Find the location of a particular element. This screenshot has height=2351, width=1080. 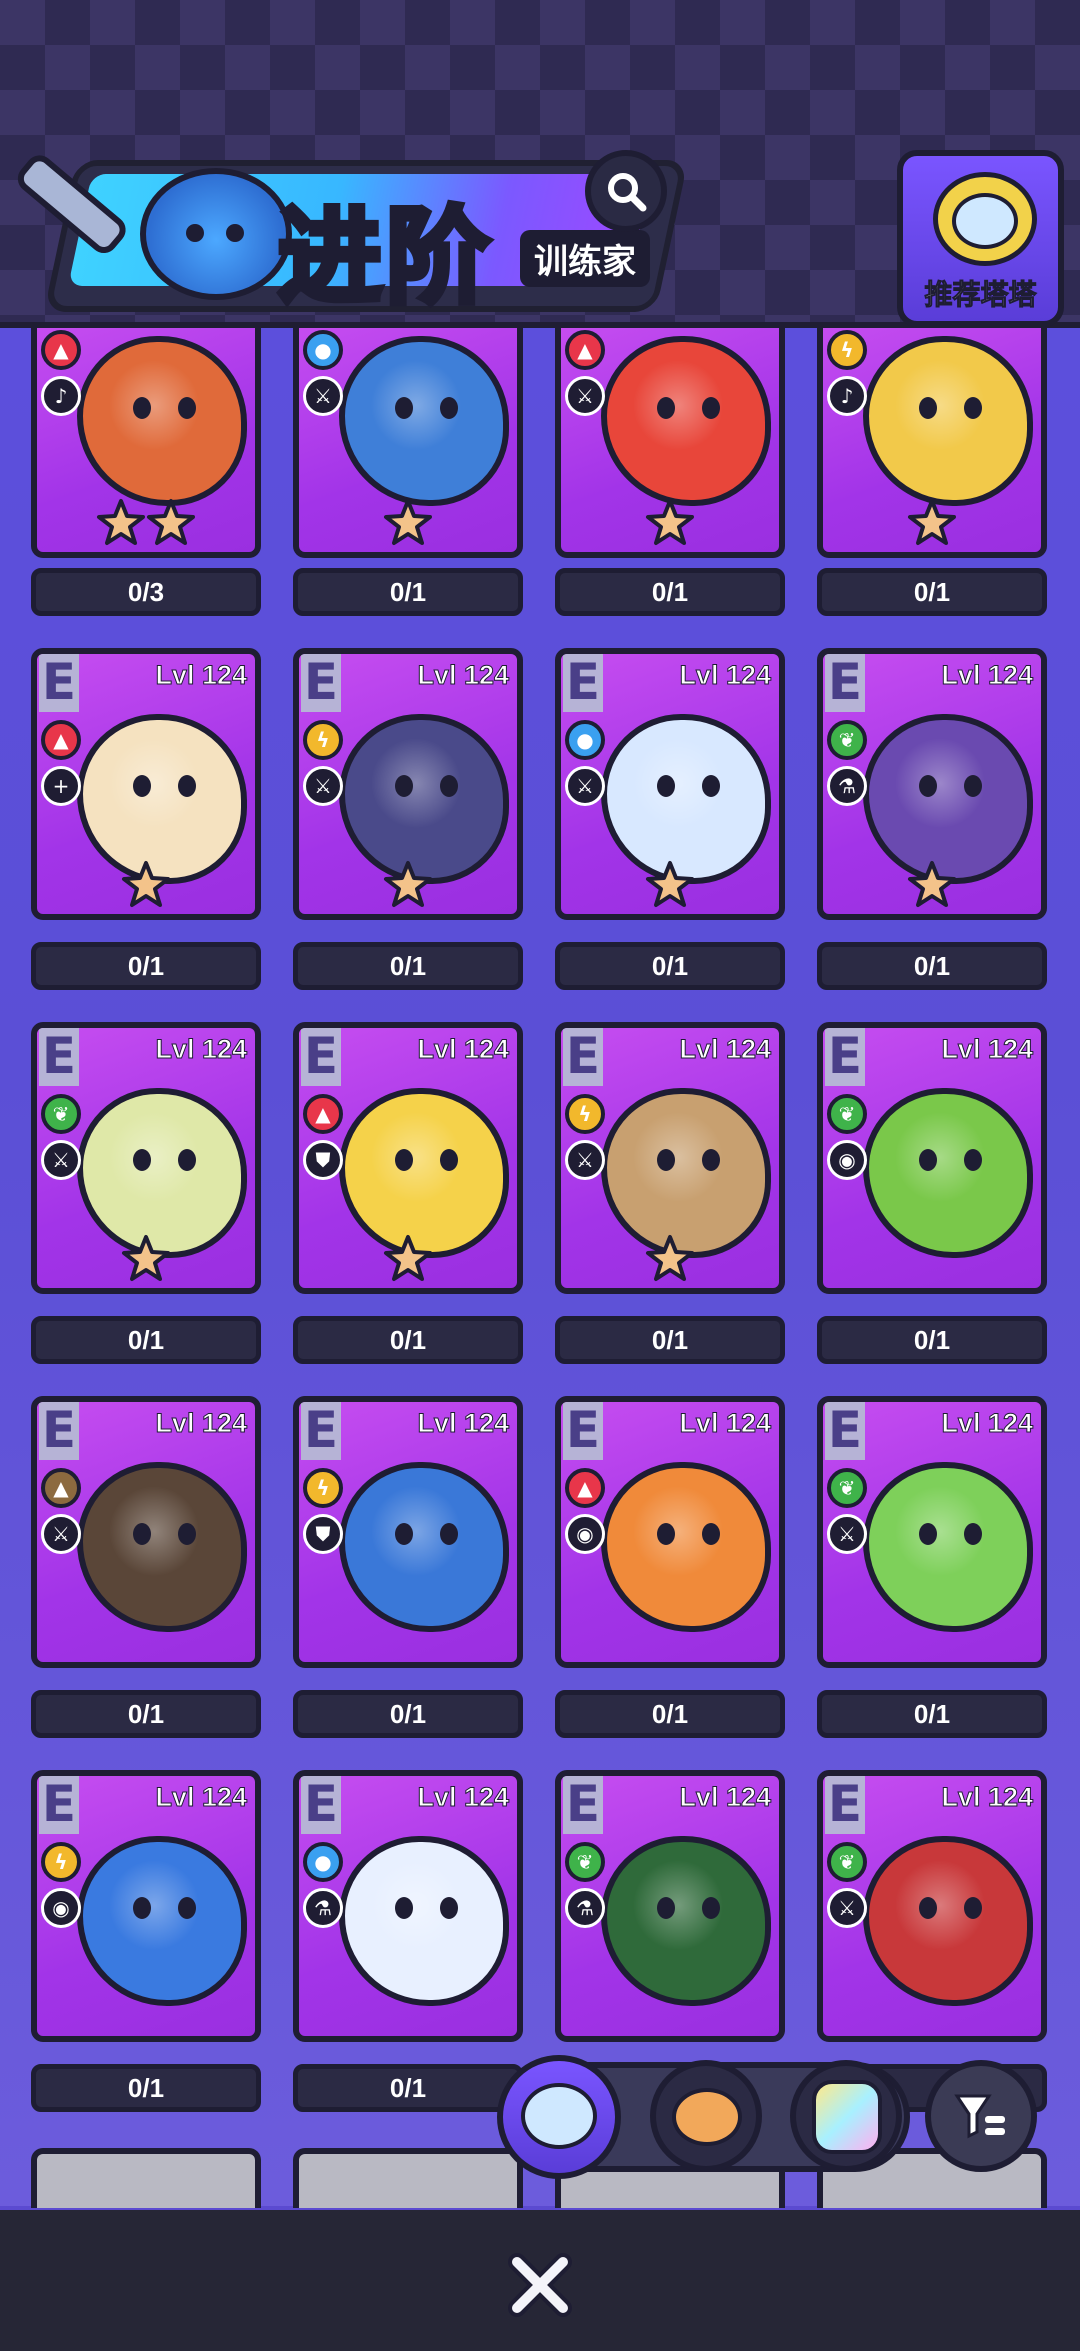

tab-crystal is located at coordinates (846, 2116).